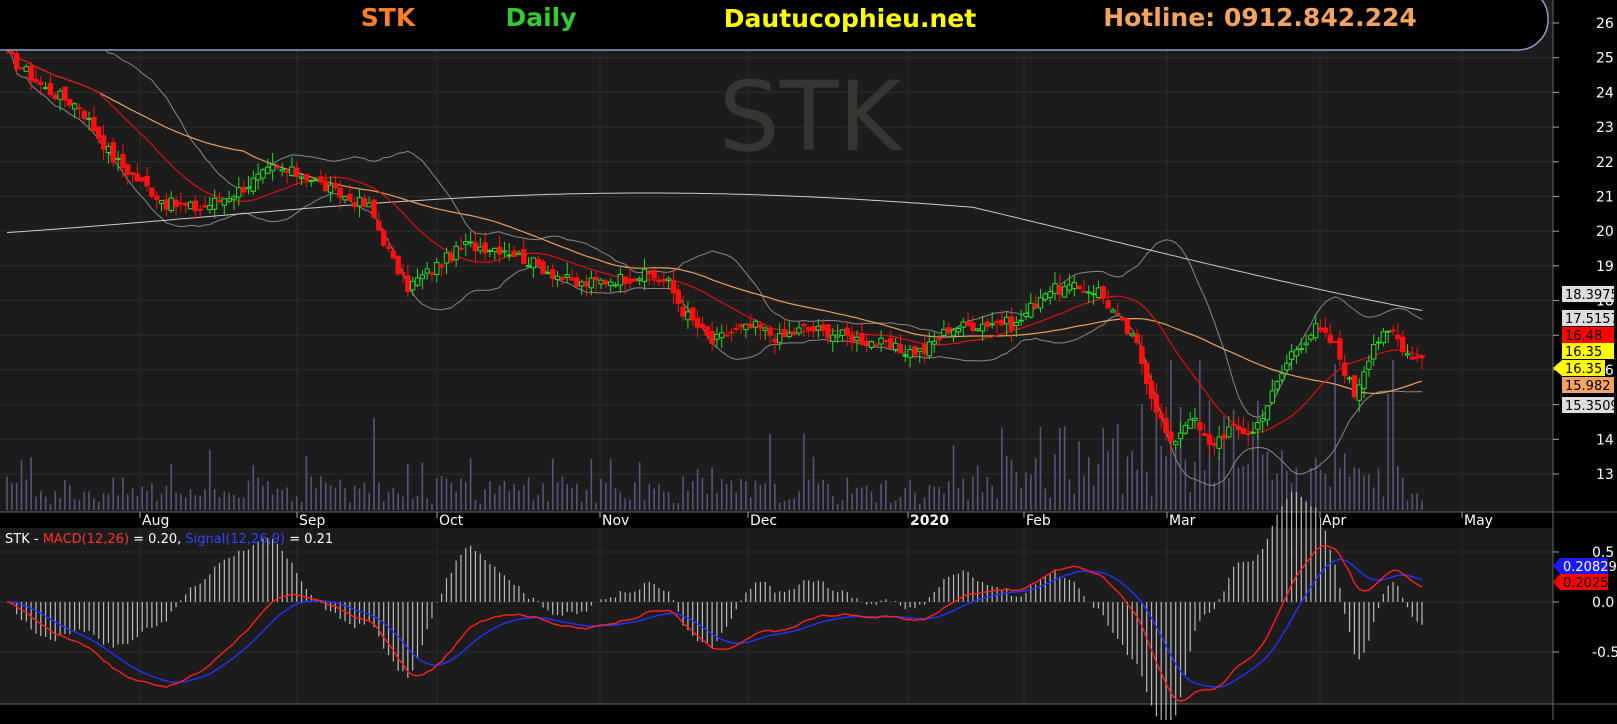 This screenshot has height=724, width=1617. I want to click on price-tag-label: 15.3509, so click(1591, 406).